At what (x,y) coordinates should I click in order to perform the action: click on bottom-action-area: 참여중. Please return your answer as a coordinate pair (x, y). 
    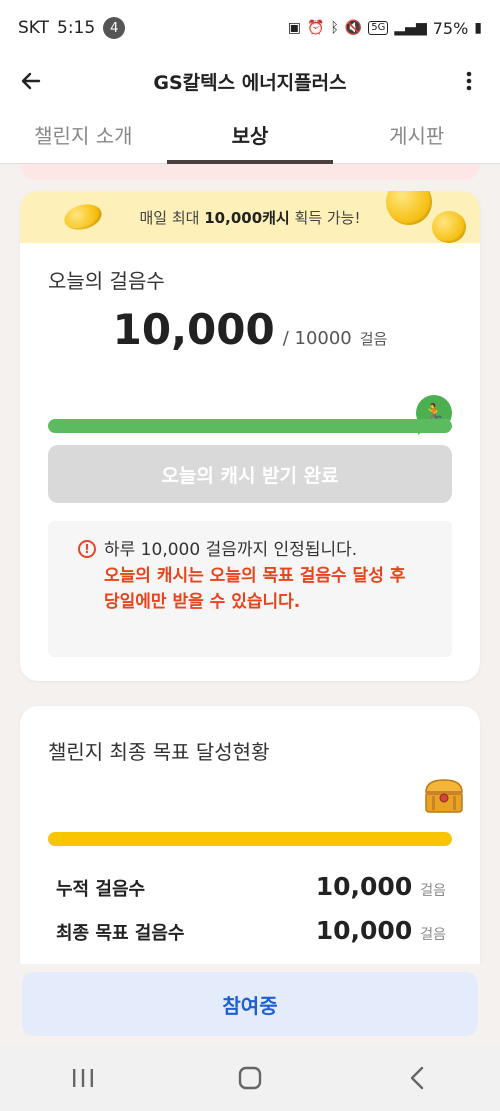
    Looking at the image, I should click on (250, 1004).